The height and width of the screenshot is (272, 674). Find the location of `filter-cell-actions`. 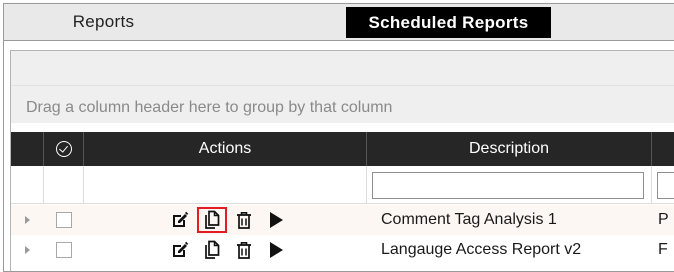

filter-cell-actions is located at coordinates (225, 185).